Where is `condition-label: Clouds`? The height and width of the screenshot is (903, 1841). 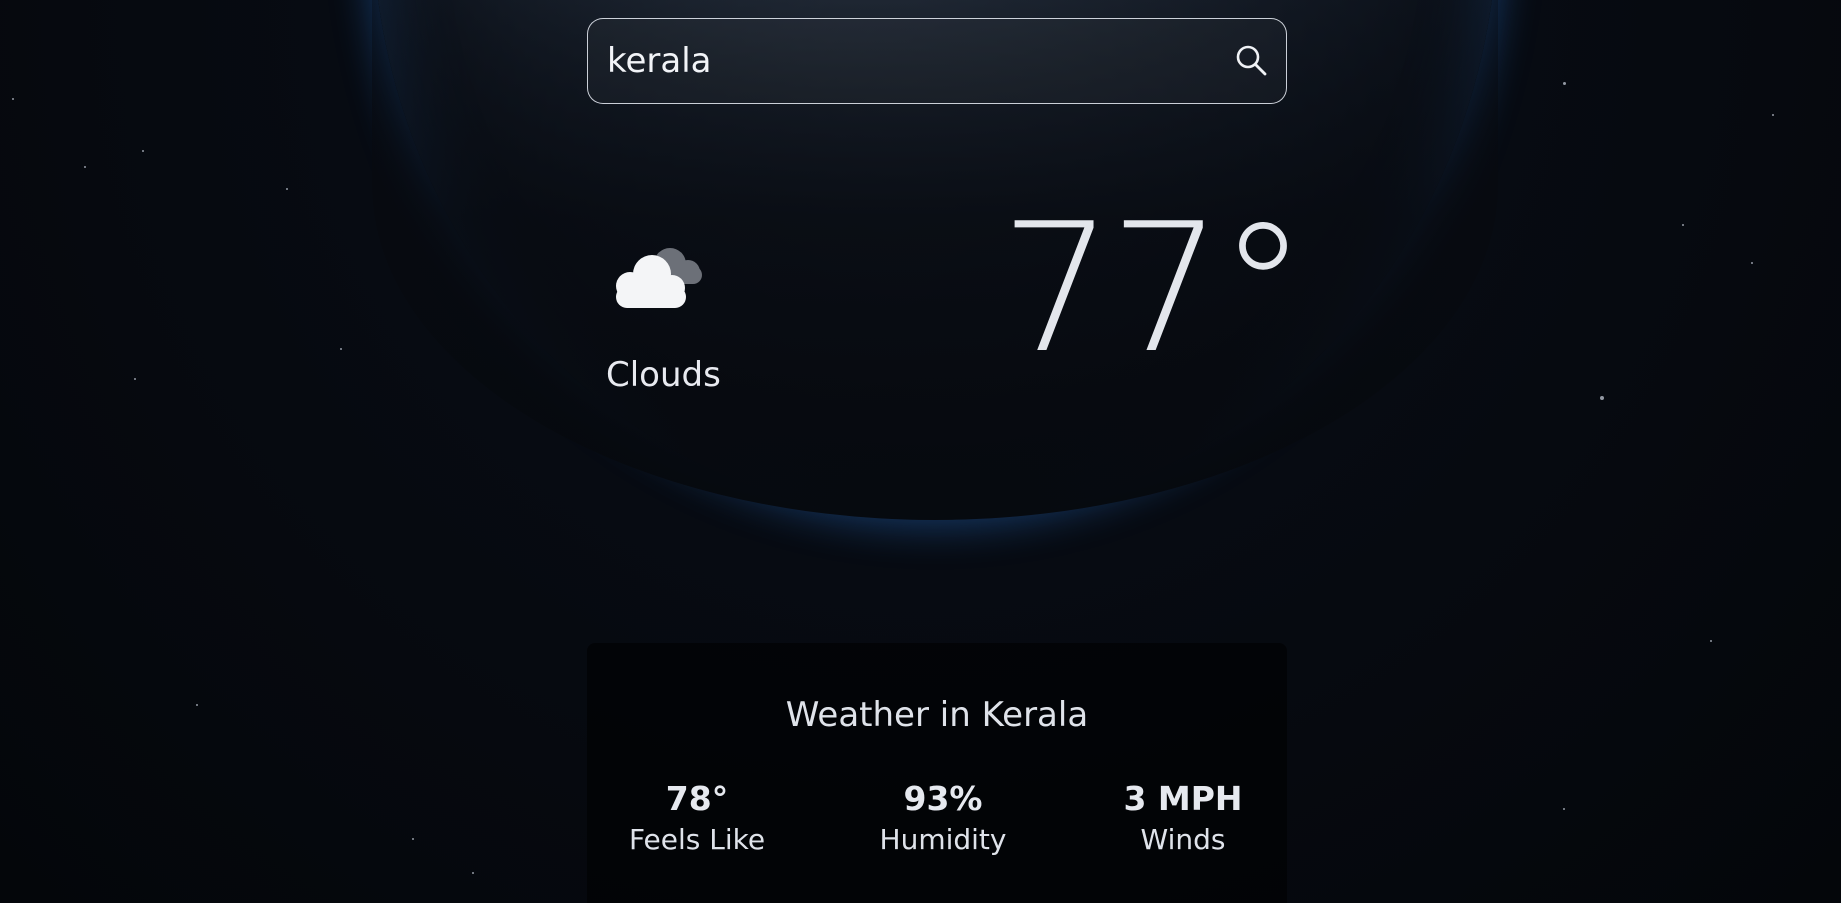 condition-label: Clouds is located at coordinates (663, 375).